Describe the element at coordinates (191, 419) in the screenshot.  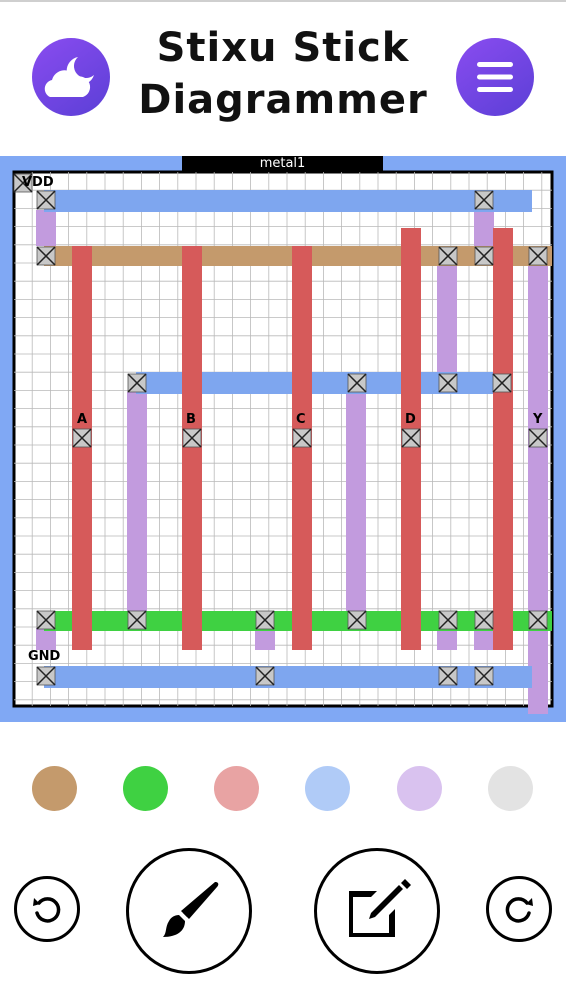
I see `input-b-label: B` at that location.